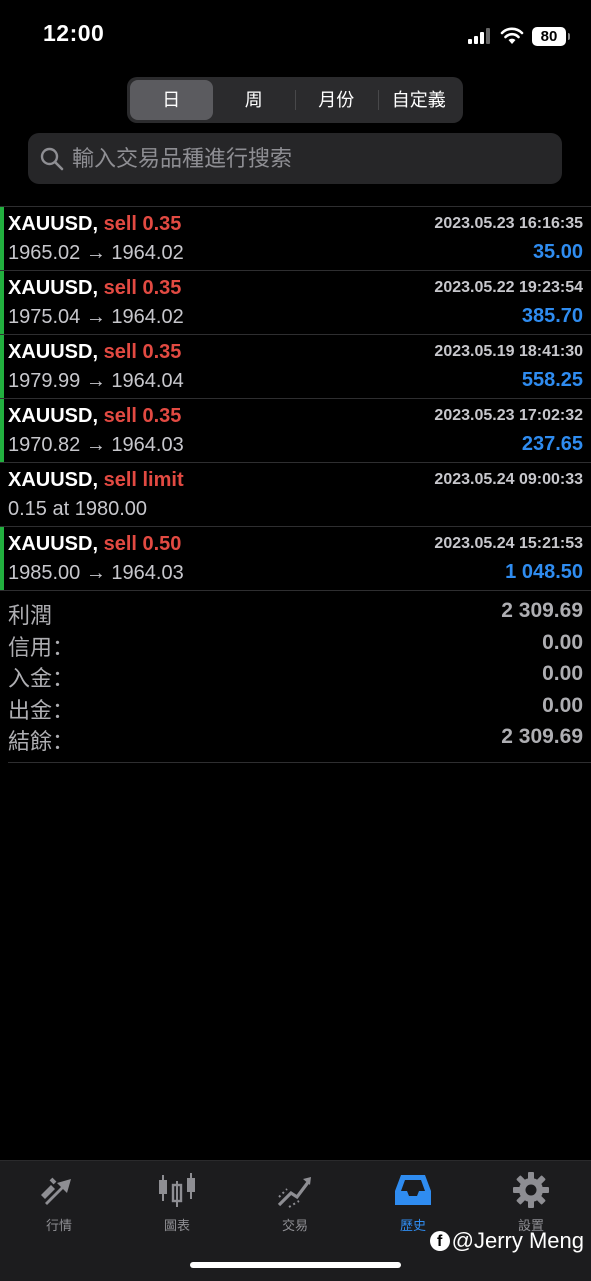 Image resolution: width=591 pixels, height=1281 pixels. What do you see at coordinates (295, 709) in the screenshot?
I see `summary-withdrawal: 出金： 0.00` at bounding box center [295, 709].